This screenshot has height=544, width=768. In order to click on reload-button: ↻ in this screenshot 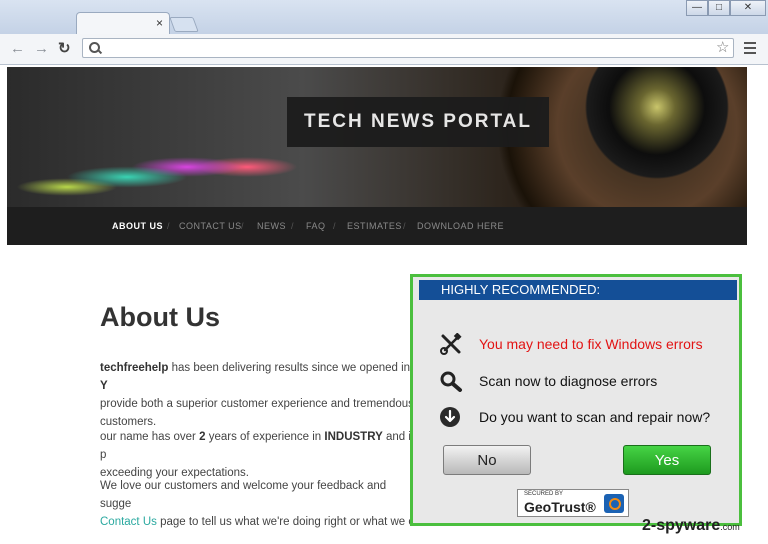, I will do `click(64, 48)`.